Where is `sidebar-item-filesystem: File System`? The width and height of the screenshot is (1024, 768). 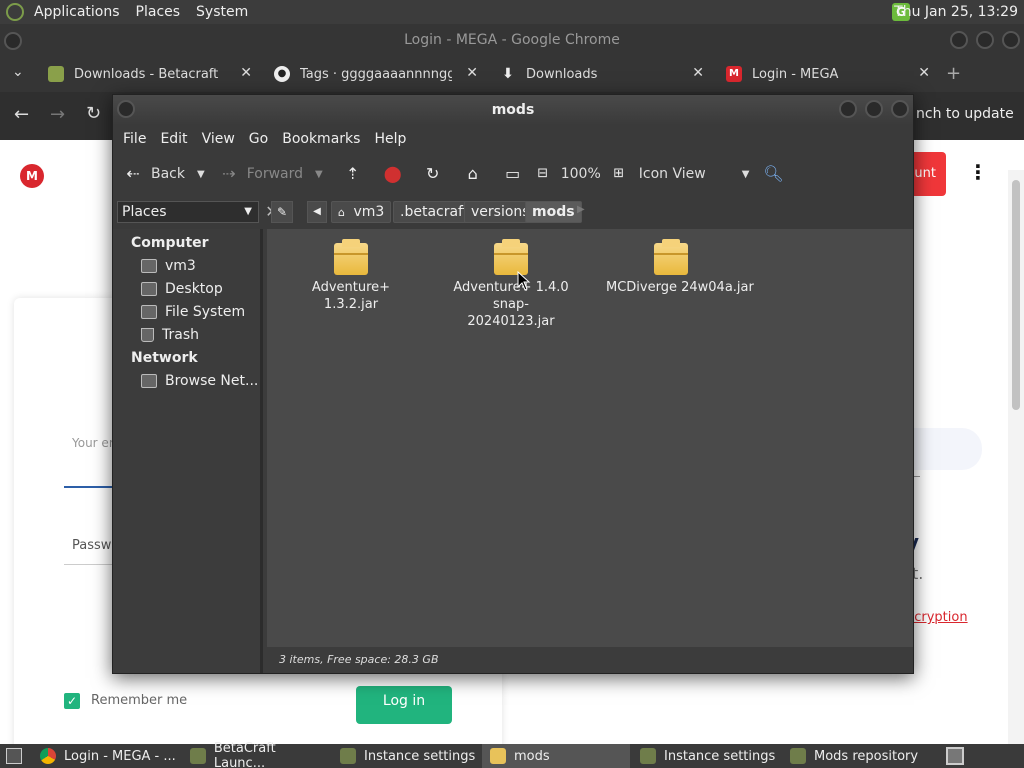 sidebar-item-filesystem: File System is located at coordinates (193, 312).